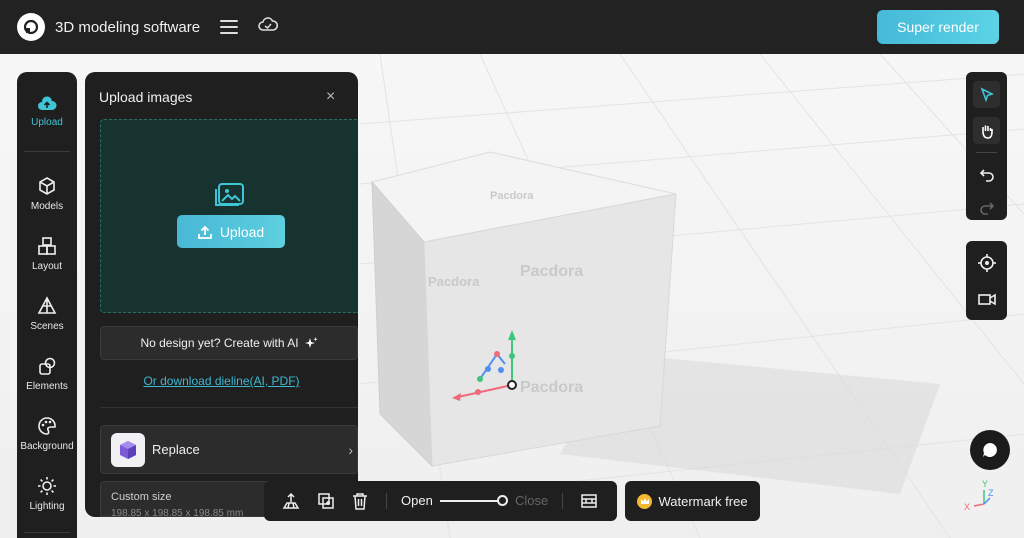 Image resolution: width=1024 pixels, height=538 pixels. What do you see at coordinates (512, 27) in the screenshot?
I see `top-bar: 3D modeling software Super render` at bounding box center [512, 27].